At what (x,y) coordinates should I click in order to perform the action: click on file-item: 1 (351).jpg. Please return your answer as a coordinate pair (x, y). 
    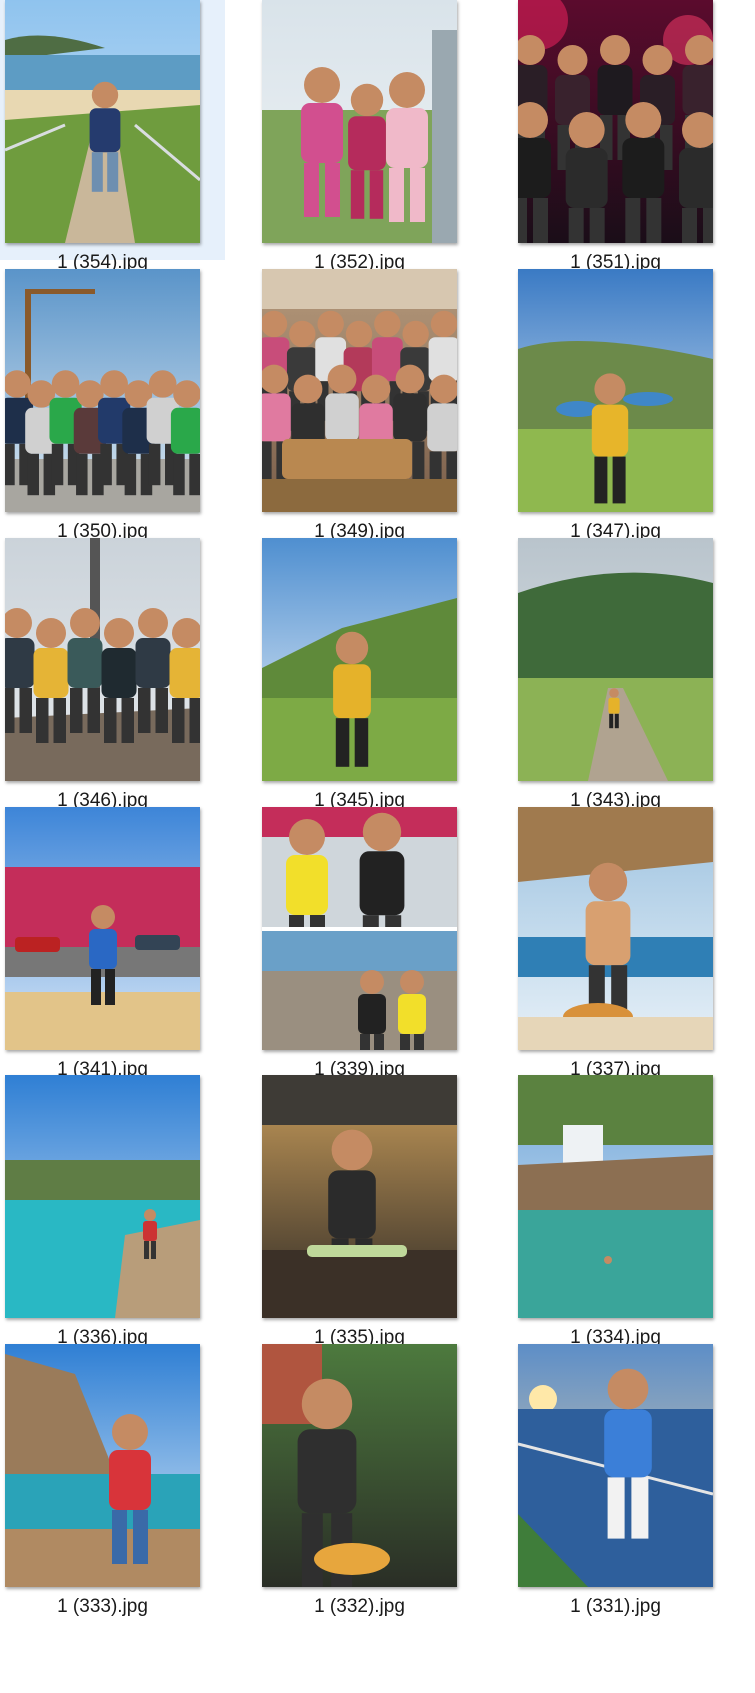
    Looking at the image, I should click on (633, 136).